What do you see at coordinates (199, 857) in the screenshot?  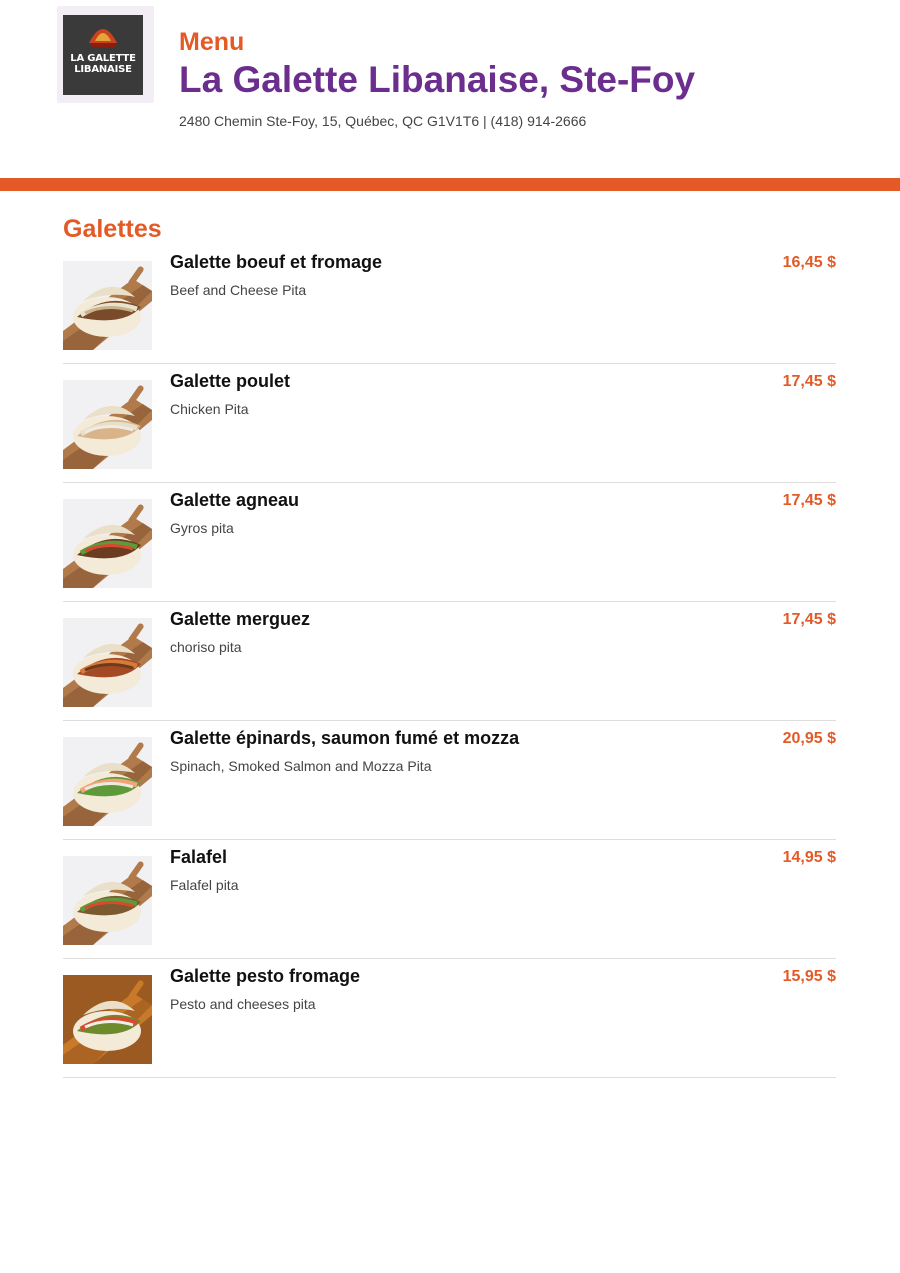 I see `menu-item-name: Falafel` at bounding box center [199, 857].